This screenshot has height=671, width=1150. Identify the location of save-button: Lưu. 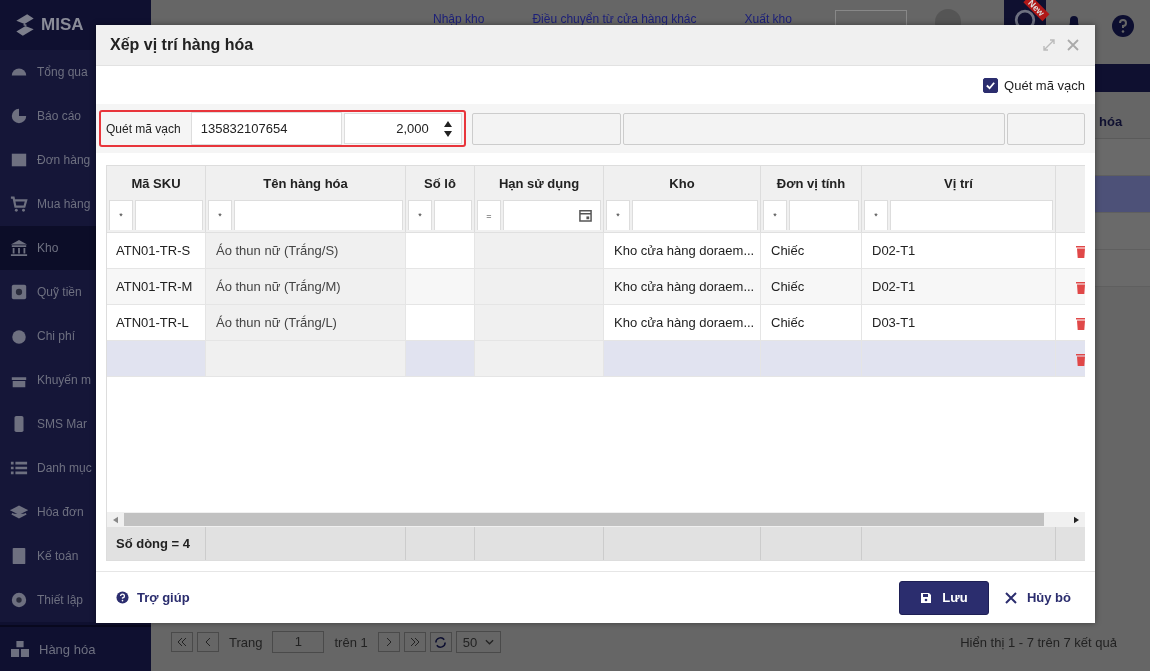
(943, 597).